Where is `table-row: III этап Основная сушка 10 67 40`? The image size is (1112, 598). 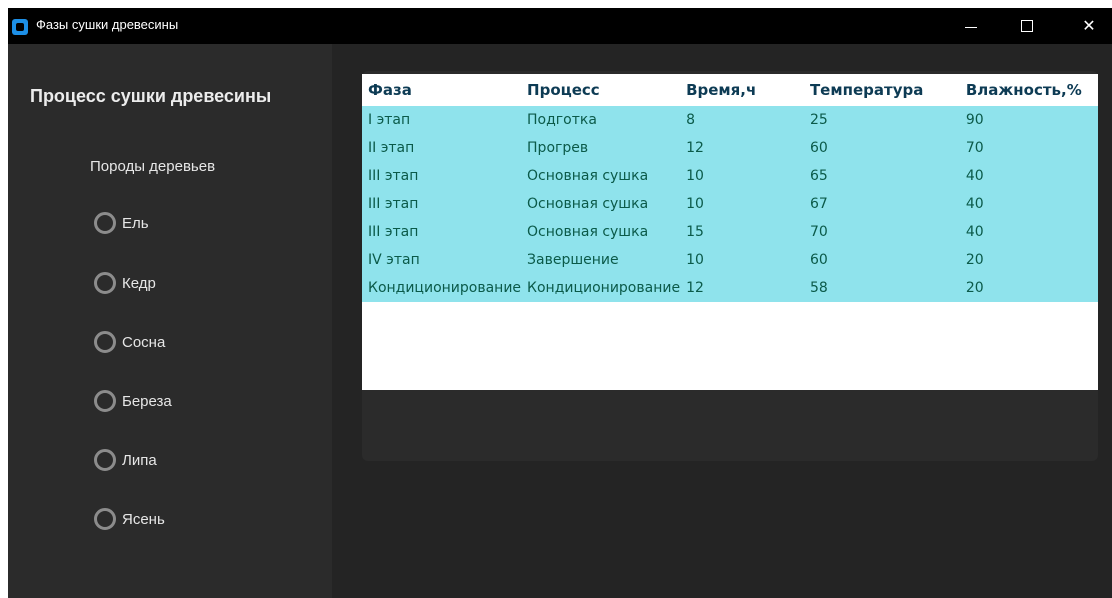 table-row: III этап Основная сушка 10 67 40 is located at coordinates (730, 204).